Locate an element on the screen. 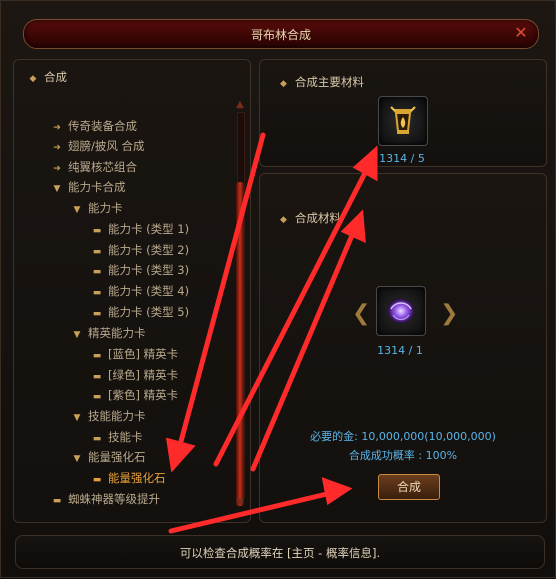 Image resolution: width=556 pixels, height=579 pixels. tree-root-synthesis: ◆ 合成 is located at coordinates (47, 77).